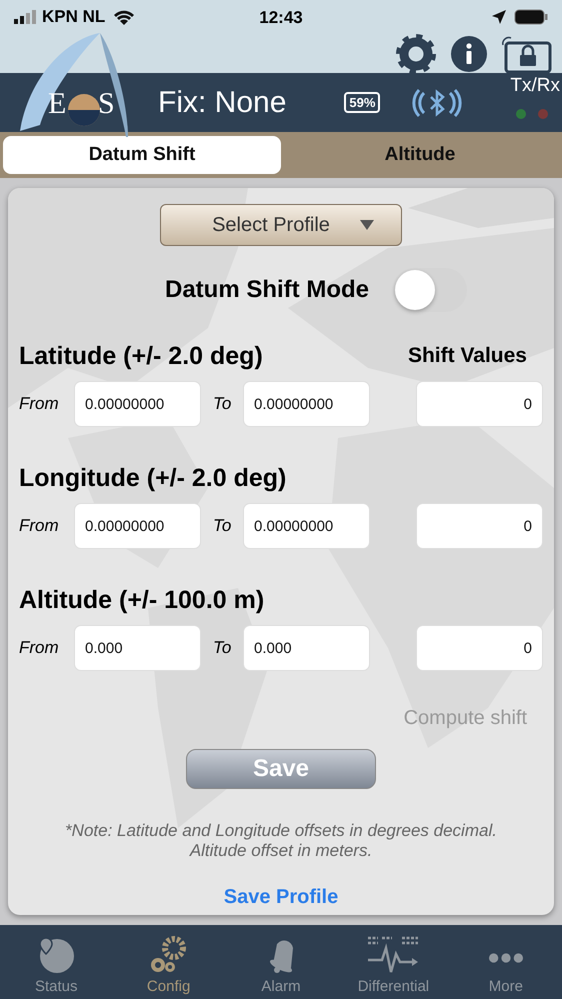  What do you see at coordinates (25, 17) in the screenshot?
I see `signal-icon` at bounding box center [25, 17].